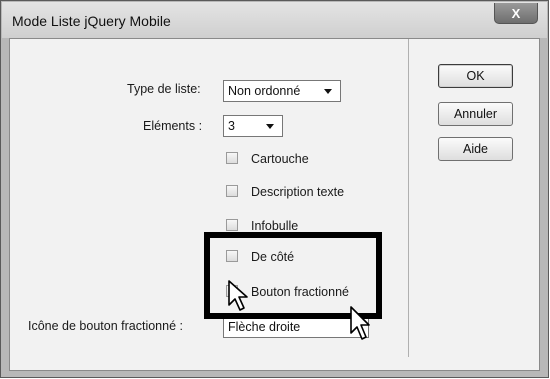 The image size is (550, 379). I want to click on list-type-select: Non ordonné, so click(282, 91).